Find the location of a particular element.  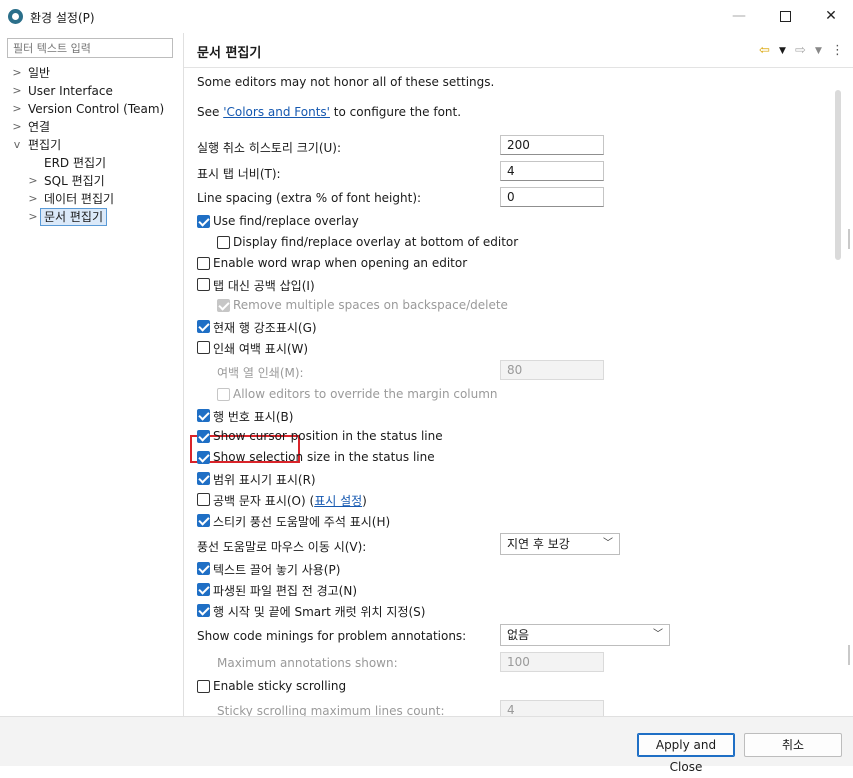

drag-drop-checkbox is located at coordinates (203, 568).